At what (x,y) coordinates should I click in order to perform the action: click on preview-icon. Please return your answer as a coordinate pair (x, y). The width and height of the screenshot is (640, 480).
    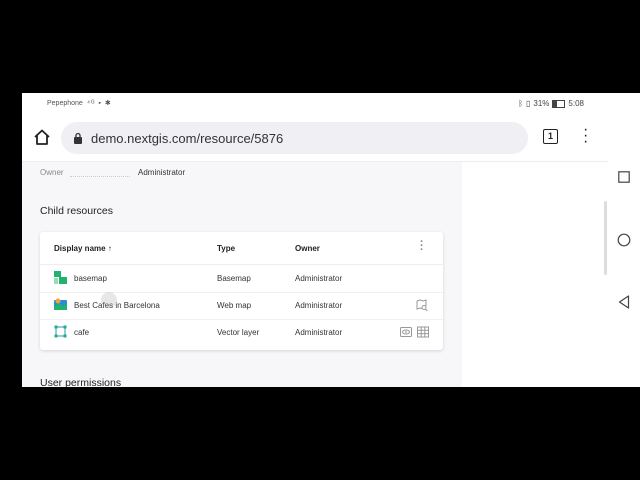
    Looking at the image, I should click on (406, 332).